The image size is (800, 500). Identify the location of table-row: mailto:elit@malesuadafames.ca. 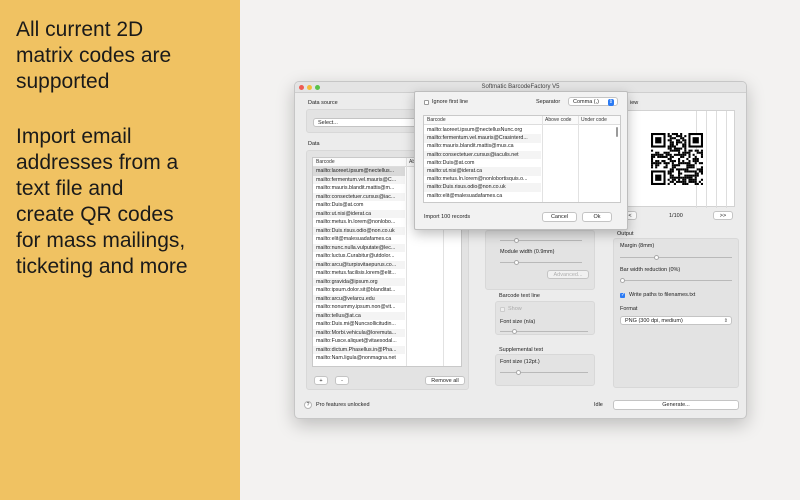
(359, 239).